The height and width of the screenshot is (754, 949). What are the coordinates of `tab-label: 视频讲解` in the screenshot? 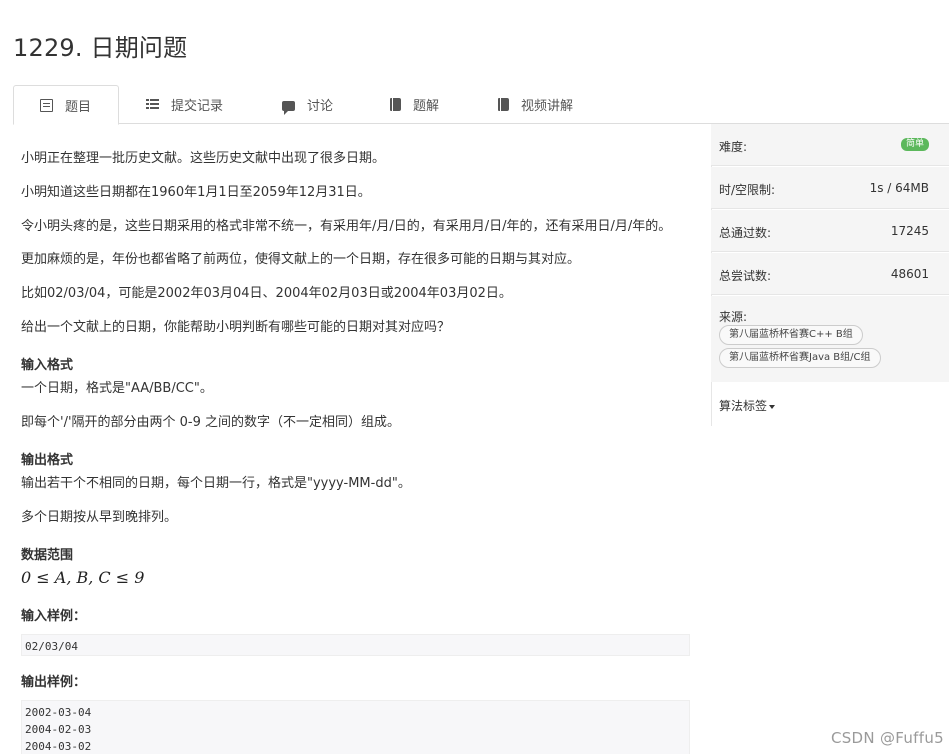 It's located at (547, 106).